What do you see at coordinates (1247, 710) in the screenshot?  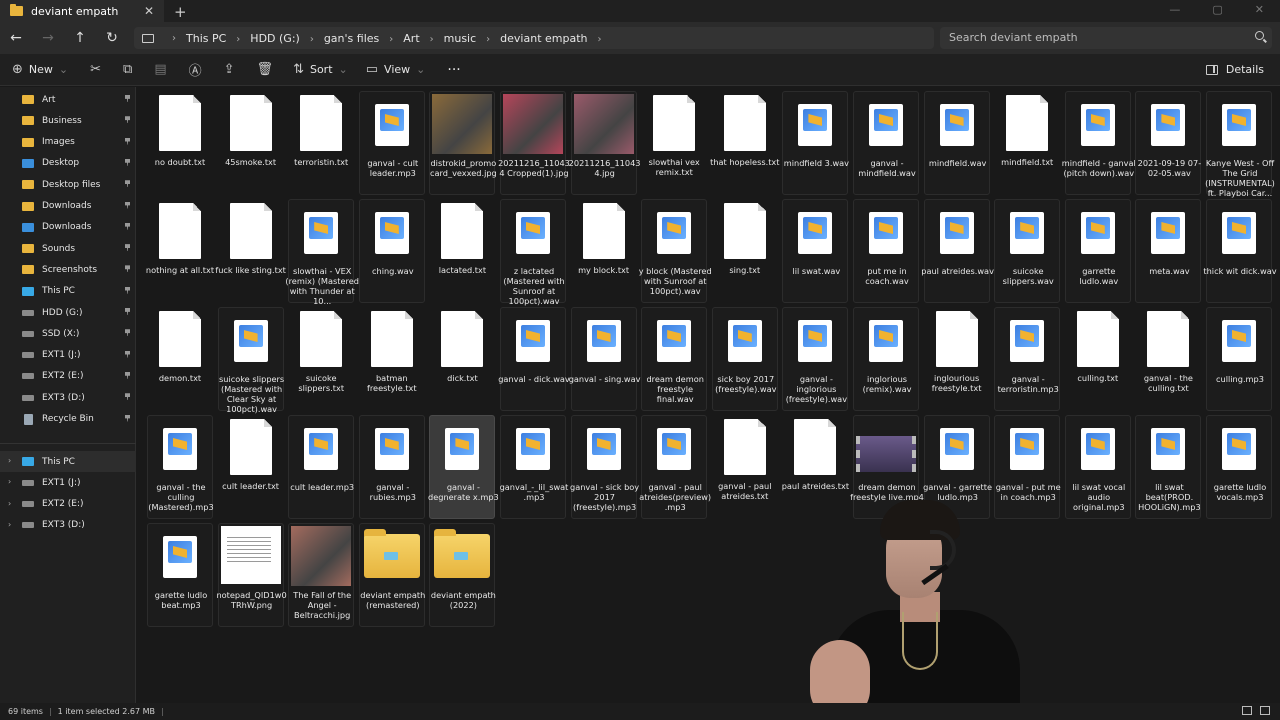 I see `details-view-icon` at bounding box center [1247, 710].